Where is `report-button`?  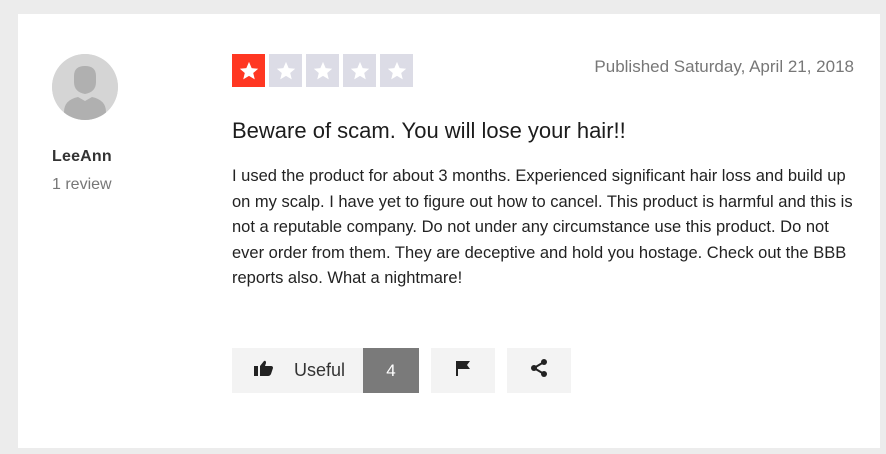
report-button is located at coordinates (463, 370).